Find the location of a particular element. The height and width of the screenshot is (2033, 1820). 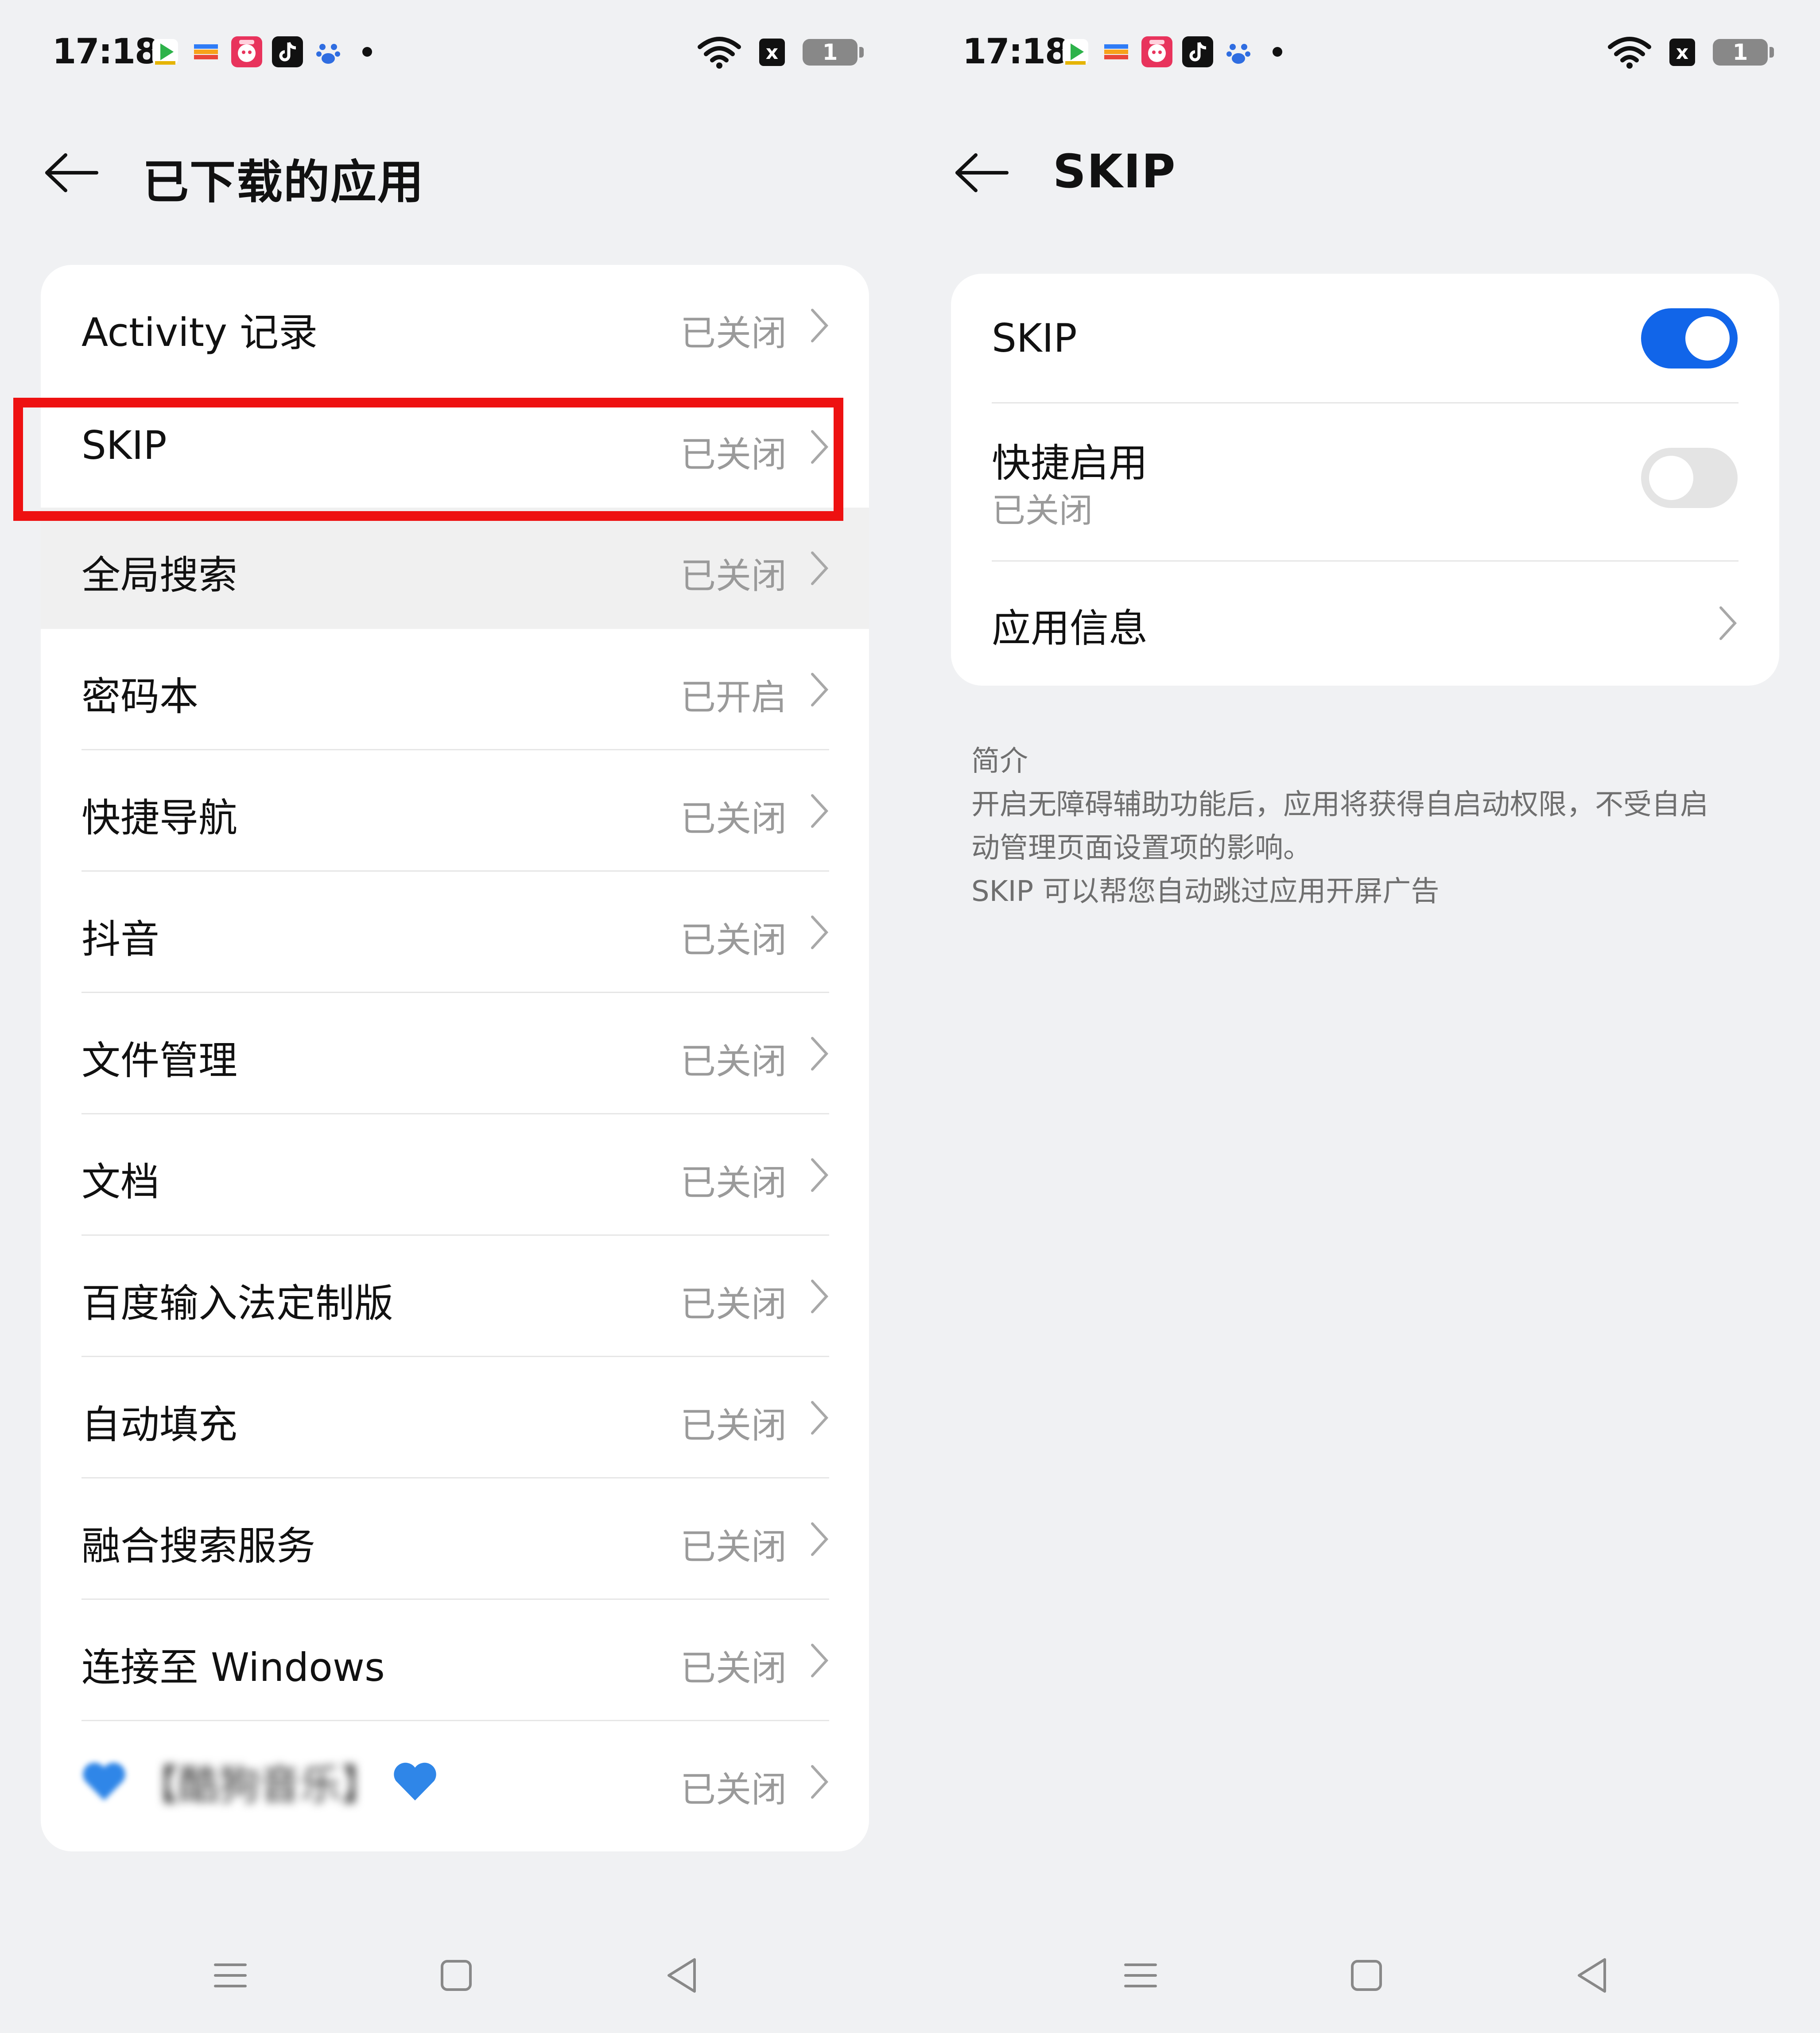

list-item-label: 连接至 Windows is located at coordinates (233, 1668).